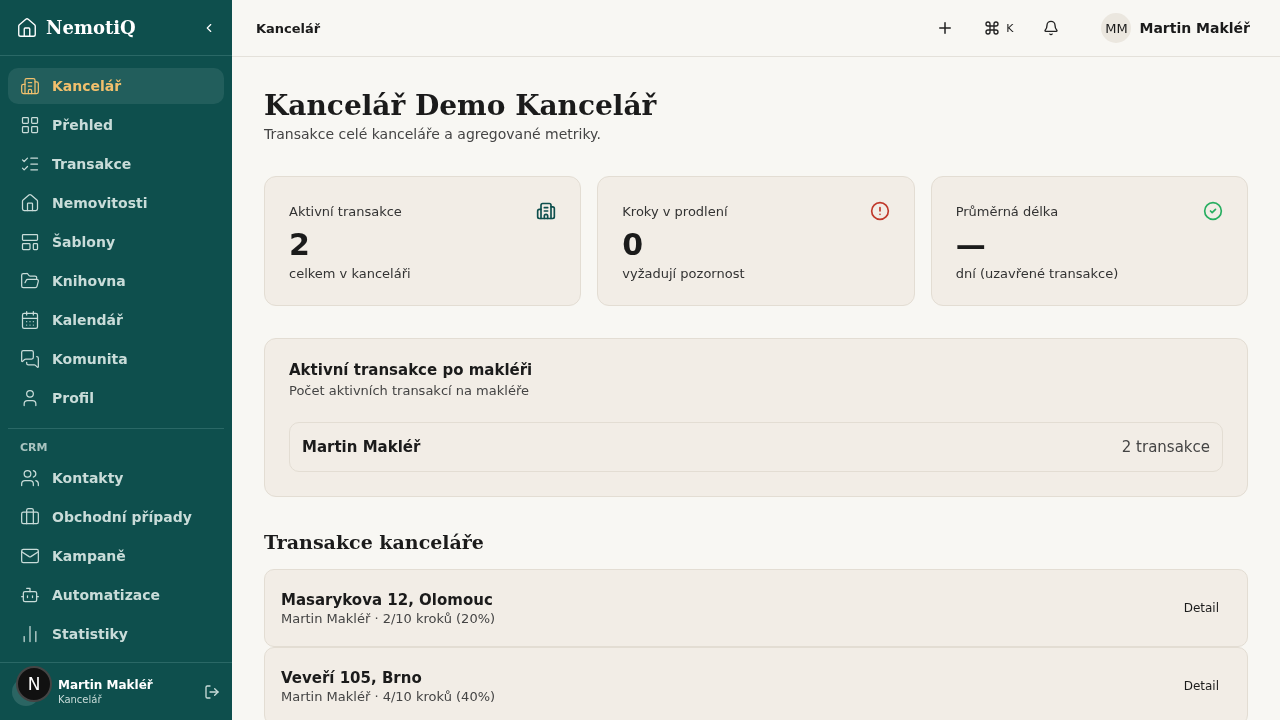 The width and height of the screenshot is (1280, 720). What do you see at coordinates (461, 105) in the screenshot?
I see `page-title: Kancelář Demo Kancelář` at bounding box center [461, 105].